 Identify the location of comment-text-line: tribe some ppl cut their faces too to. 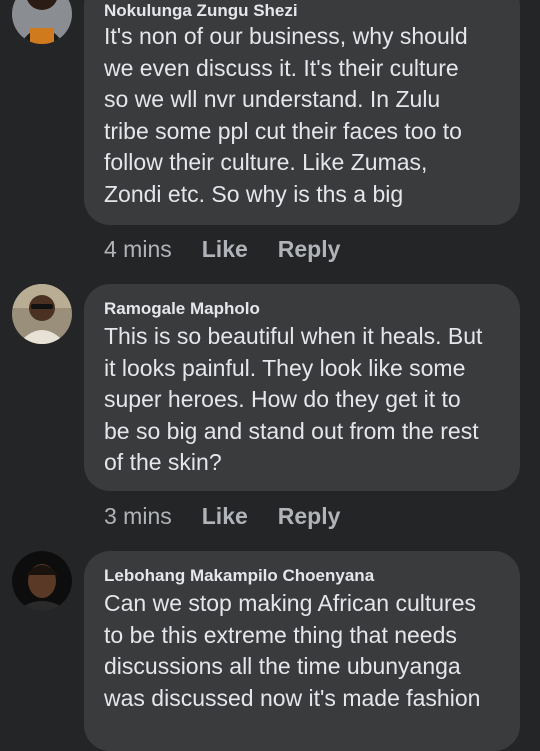
(283, 130).